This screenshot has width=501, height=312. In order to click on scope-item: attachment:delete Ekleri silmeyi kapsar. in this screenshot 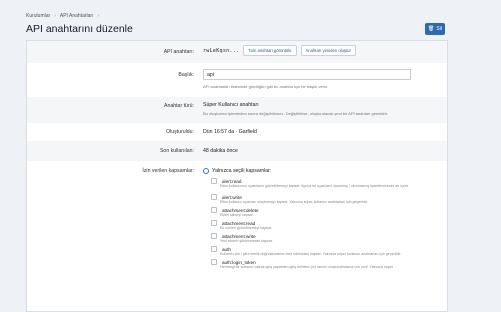, I will do `click(235, 212)`.